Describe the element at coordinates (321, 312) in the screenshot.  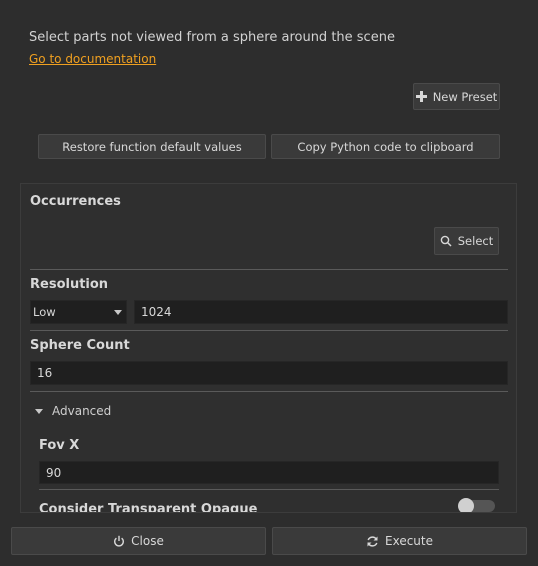
I see `resolution-field: 1024` at that location.